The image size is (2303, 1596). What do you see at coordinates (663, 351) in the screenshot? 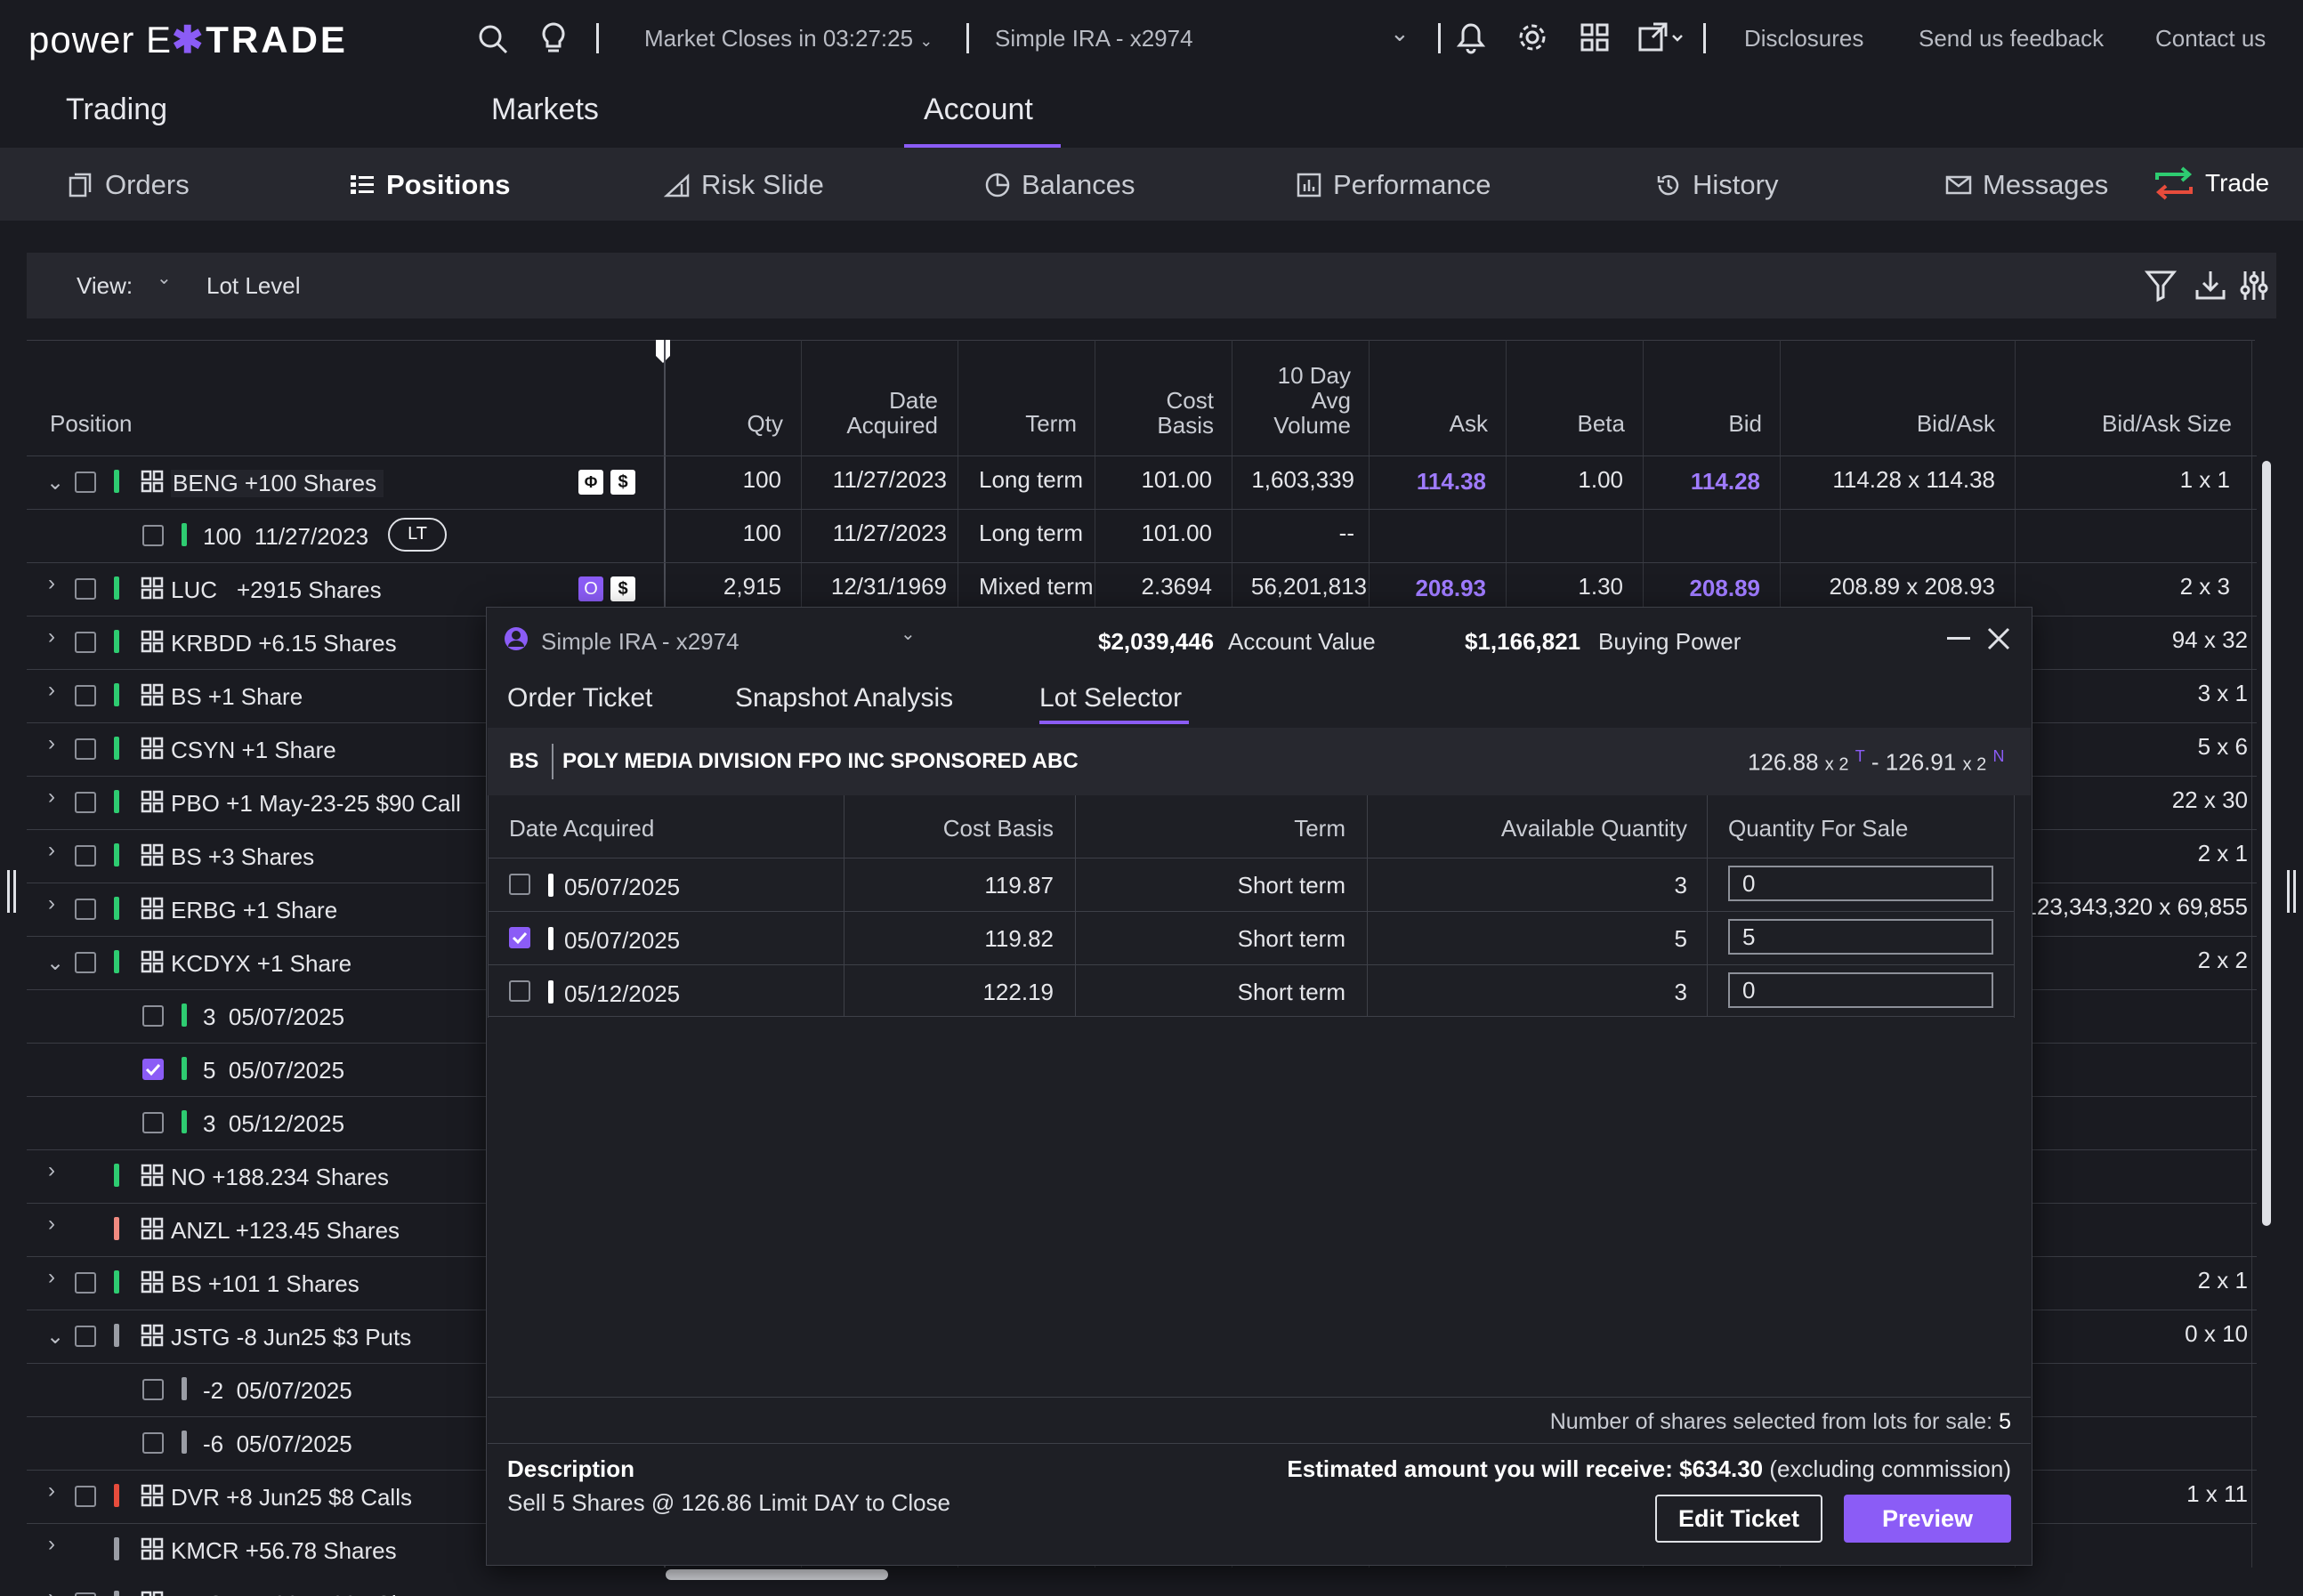
I see `column-resize-handle` at bounding box center [663, 351].